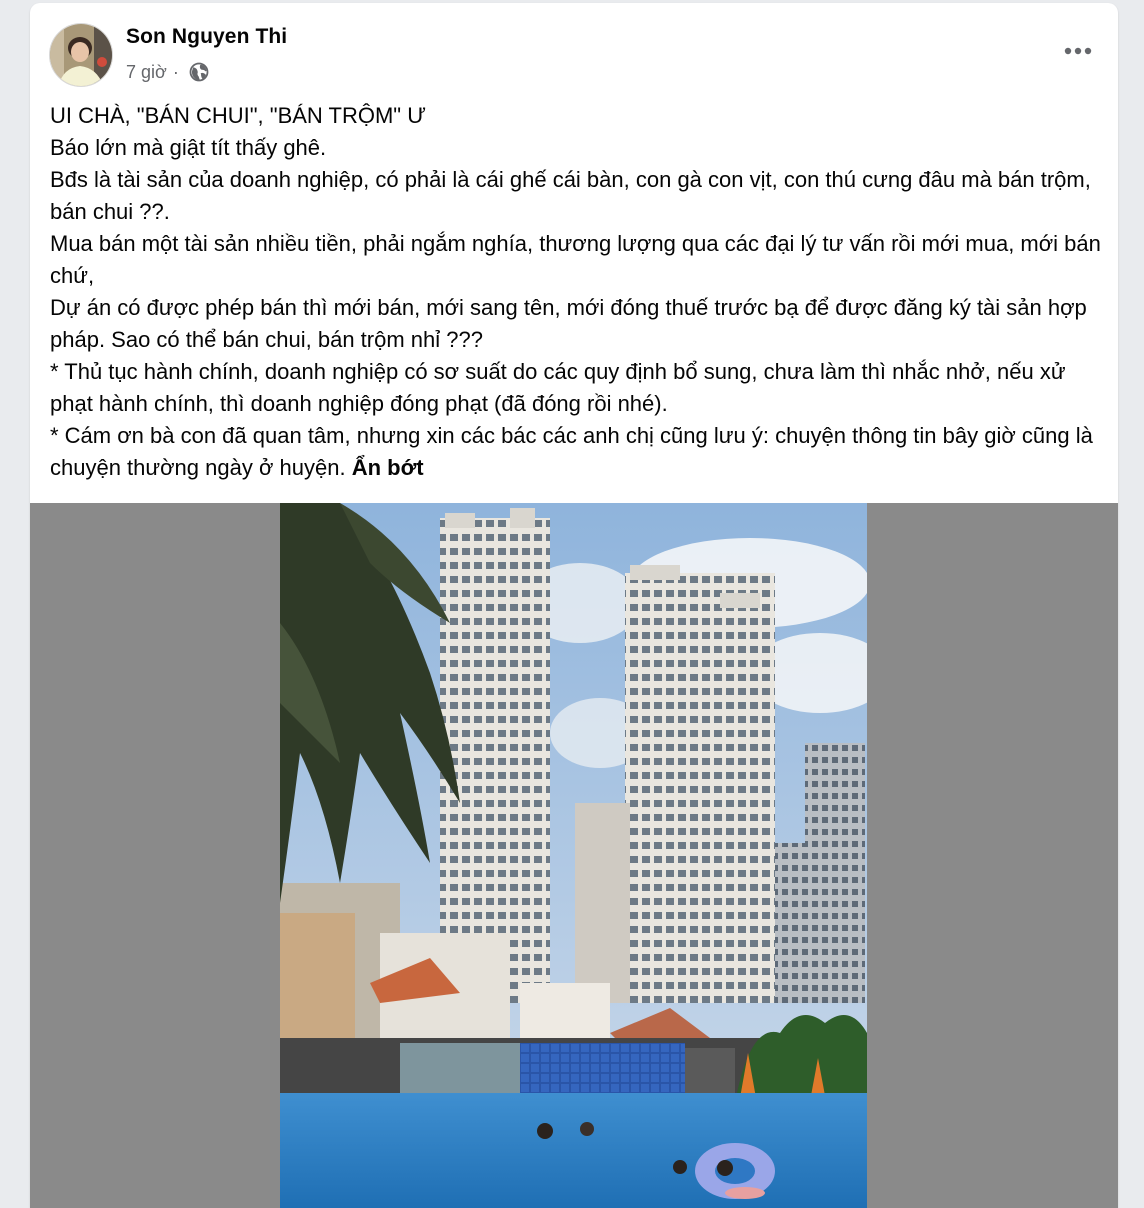  Describe the element at coordinates (206, 37) in the screenshot. I see `author-name: Son Nguyen Thi` at that location.